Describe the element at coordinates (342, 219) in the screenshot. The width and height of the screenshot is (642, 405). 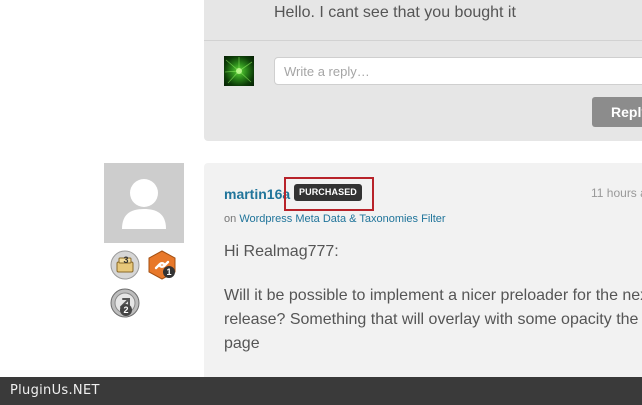
I see `product-link: Wordpress Meta Data & Taxonomies Filter` at that location.